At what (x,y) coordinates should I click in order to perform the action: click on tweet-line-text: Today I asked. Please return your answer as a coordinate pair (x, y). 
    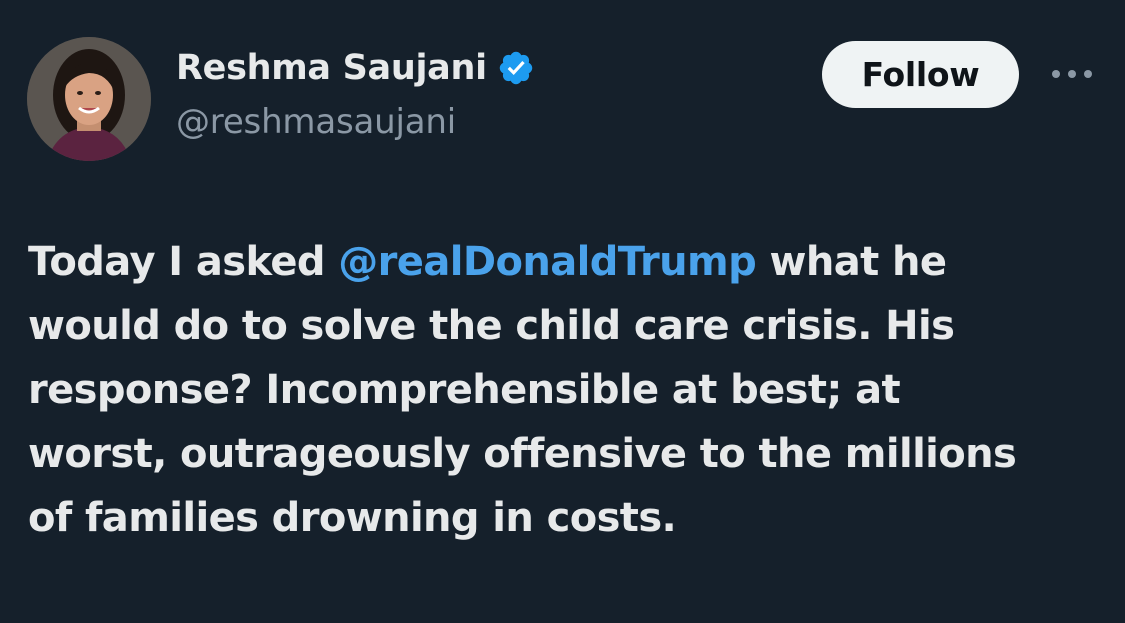
    Looking at the image, I should click on (183, 262).